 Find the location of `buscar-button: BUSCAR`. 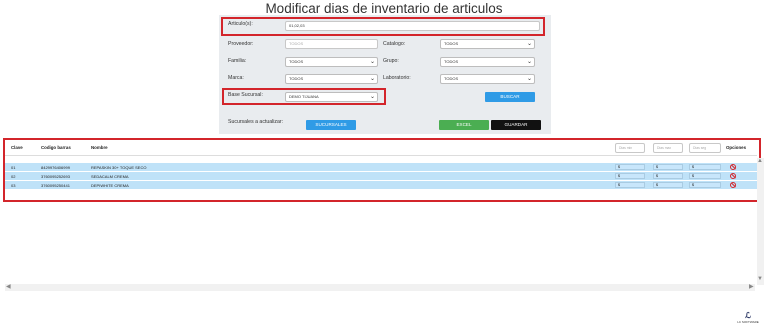

buscar-button: BUSCAR is located at coordinates (510, 97).